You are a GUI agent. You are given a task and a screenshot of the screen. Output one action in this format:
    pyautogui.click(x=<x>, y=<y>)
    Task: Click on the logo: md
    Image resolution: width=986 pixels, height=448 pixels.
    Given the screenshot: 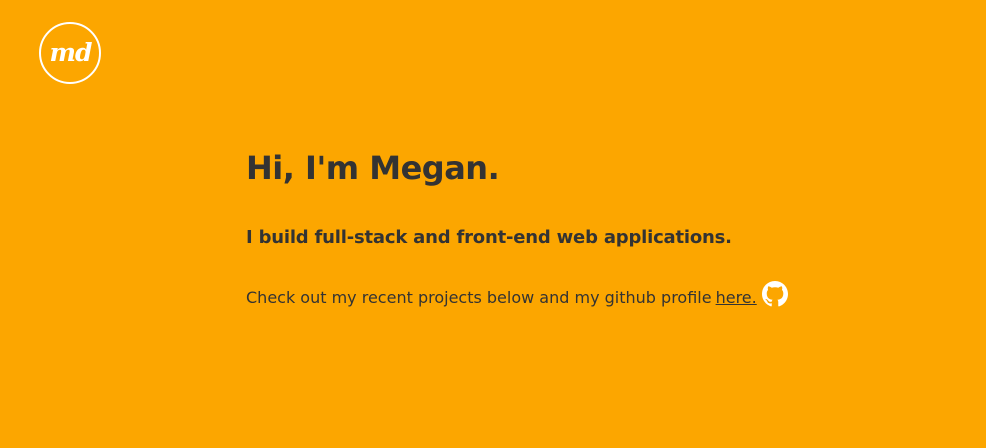 What is the action you would take?
    pyautogui.click(x=70, y=53)
    